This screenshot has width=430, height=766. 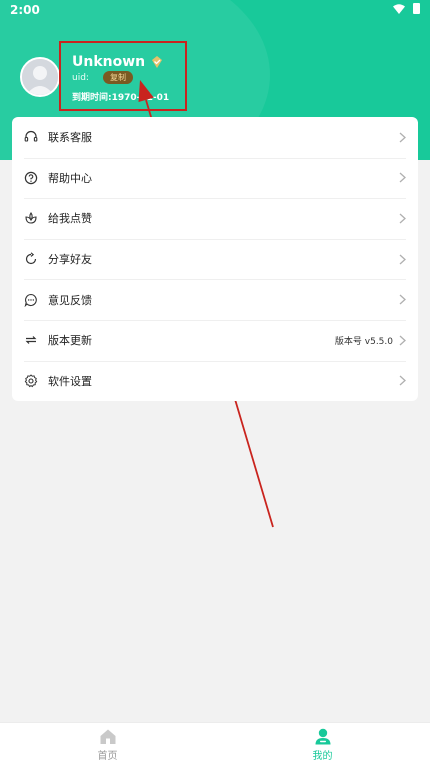 I want to click on tab-home-label: 首页, so click(x=107, y=756).